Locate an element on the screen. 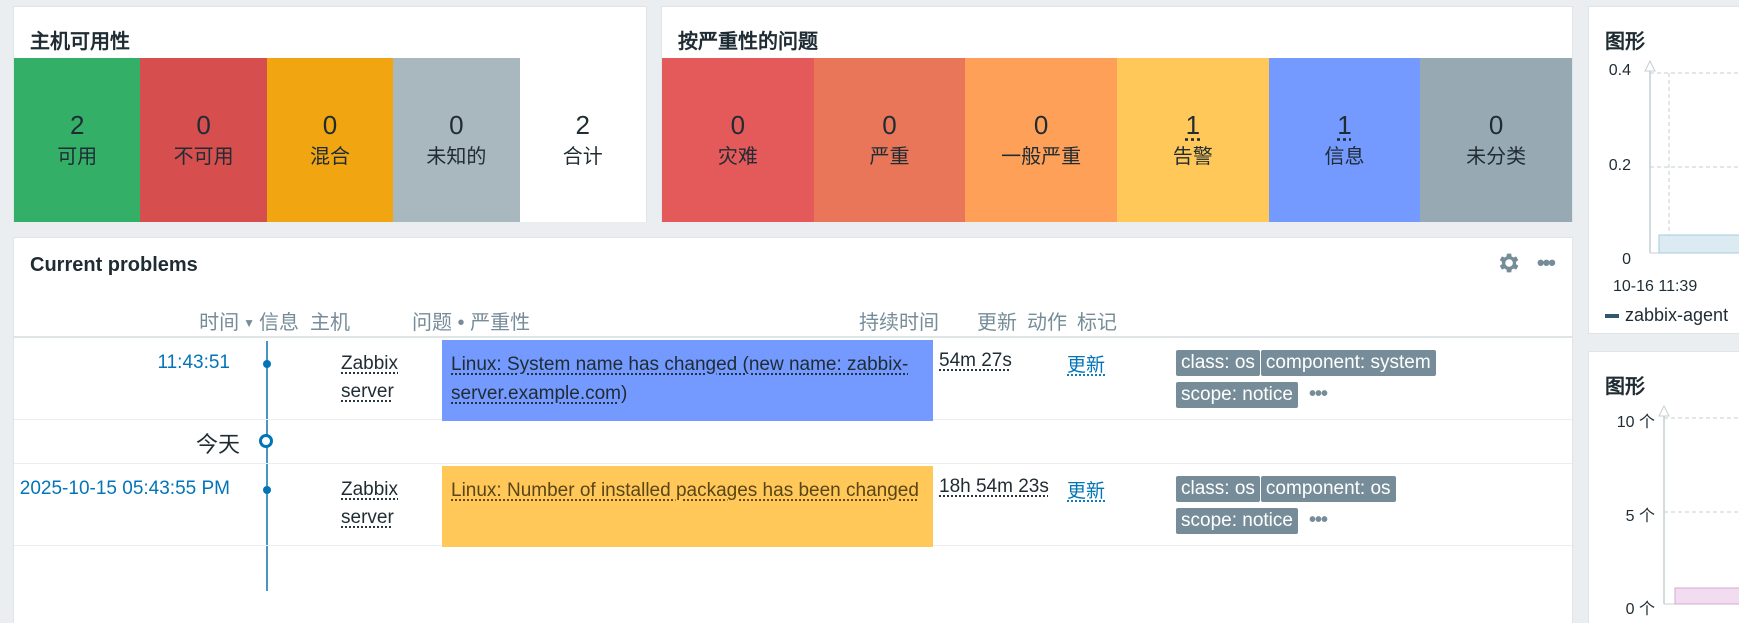  severity-cell: 0 一般严重 is located at coordinates (1041, 140).